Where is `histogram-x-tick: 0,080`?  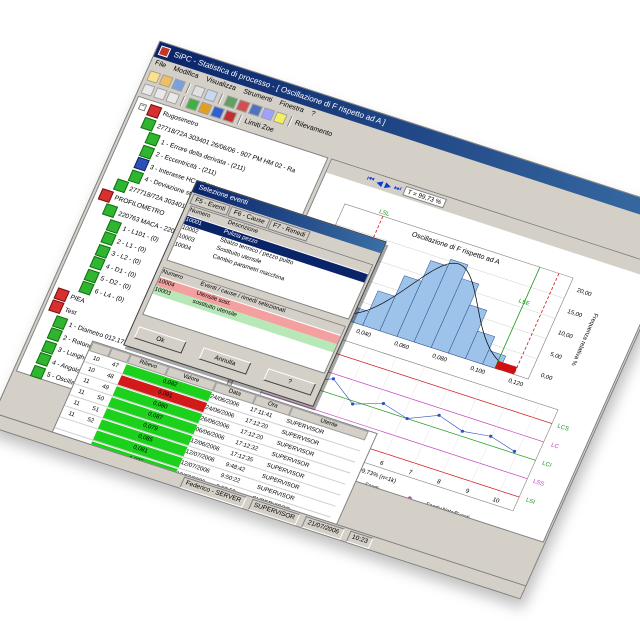
histogram-x-tick: 0,080 is located at coordinates (439, 359).